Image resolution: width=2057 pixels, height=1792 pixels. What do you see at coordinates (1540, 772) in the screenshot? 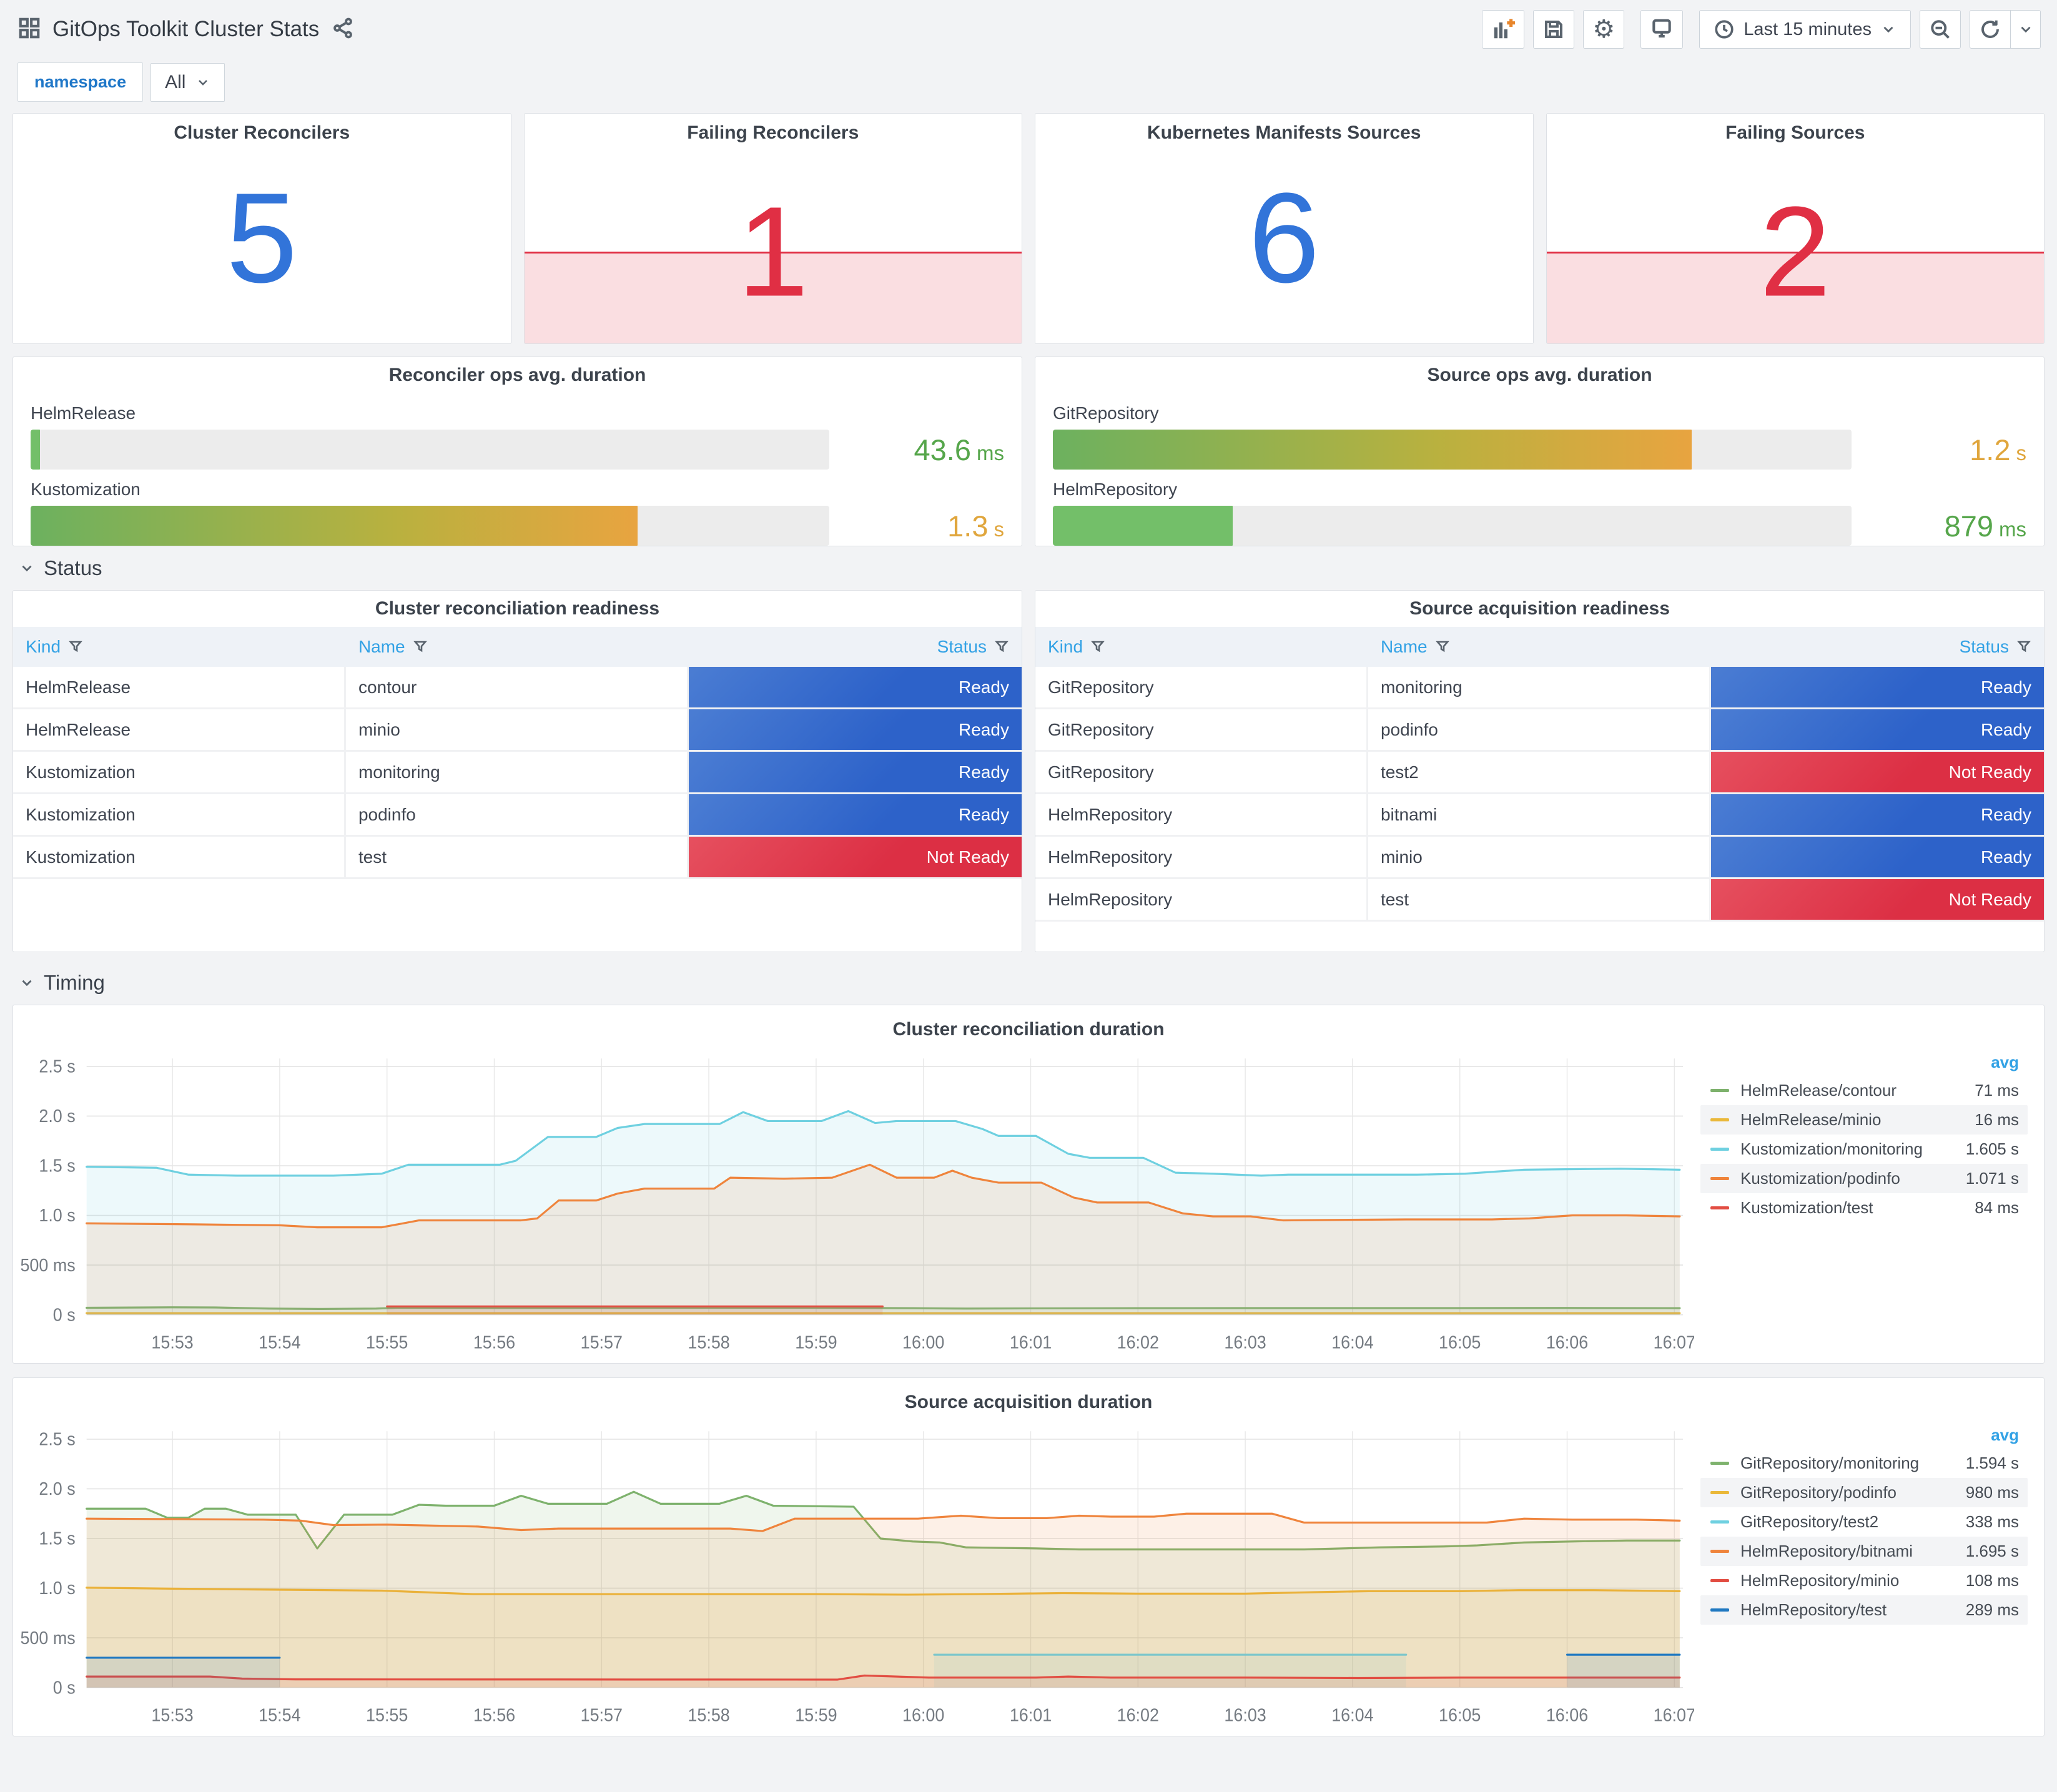
I see `name-cell: test2` at bounding box center [1540, 772].